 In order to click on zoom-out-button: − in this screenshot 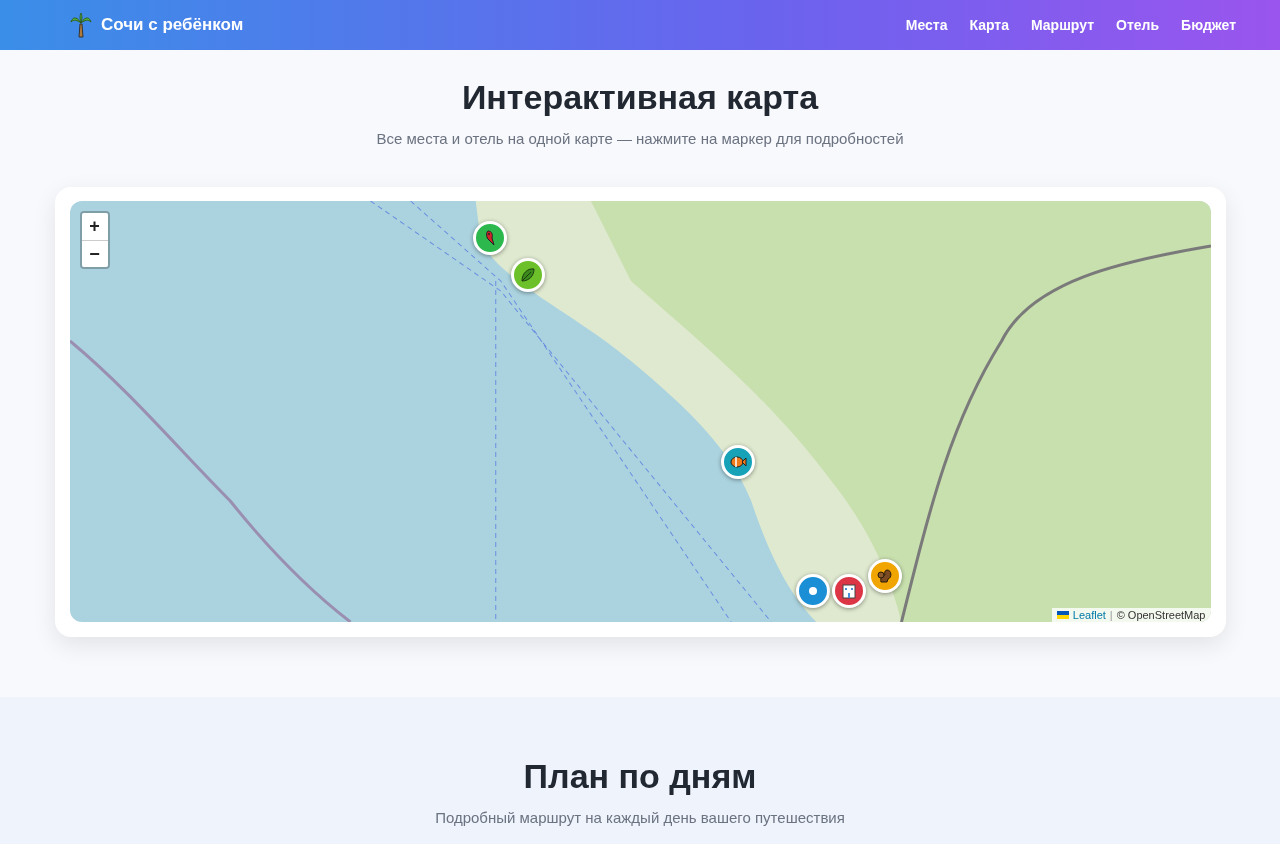, I will do `click(94, 253)`.